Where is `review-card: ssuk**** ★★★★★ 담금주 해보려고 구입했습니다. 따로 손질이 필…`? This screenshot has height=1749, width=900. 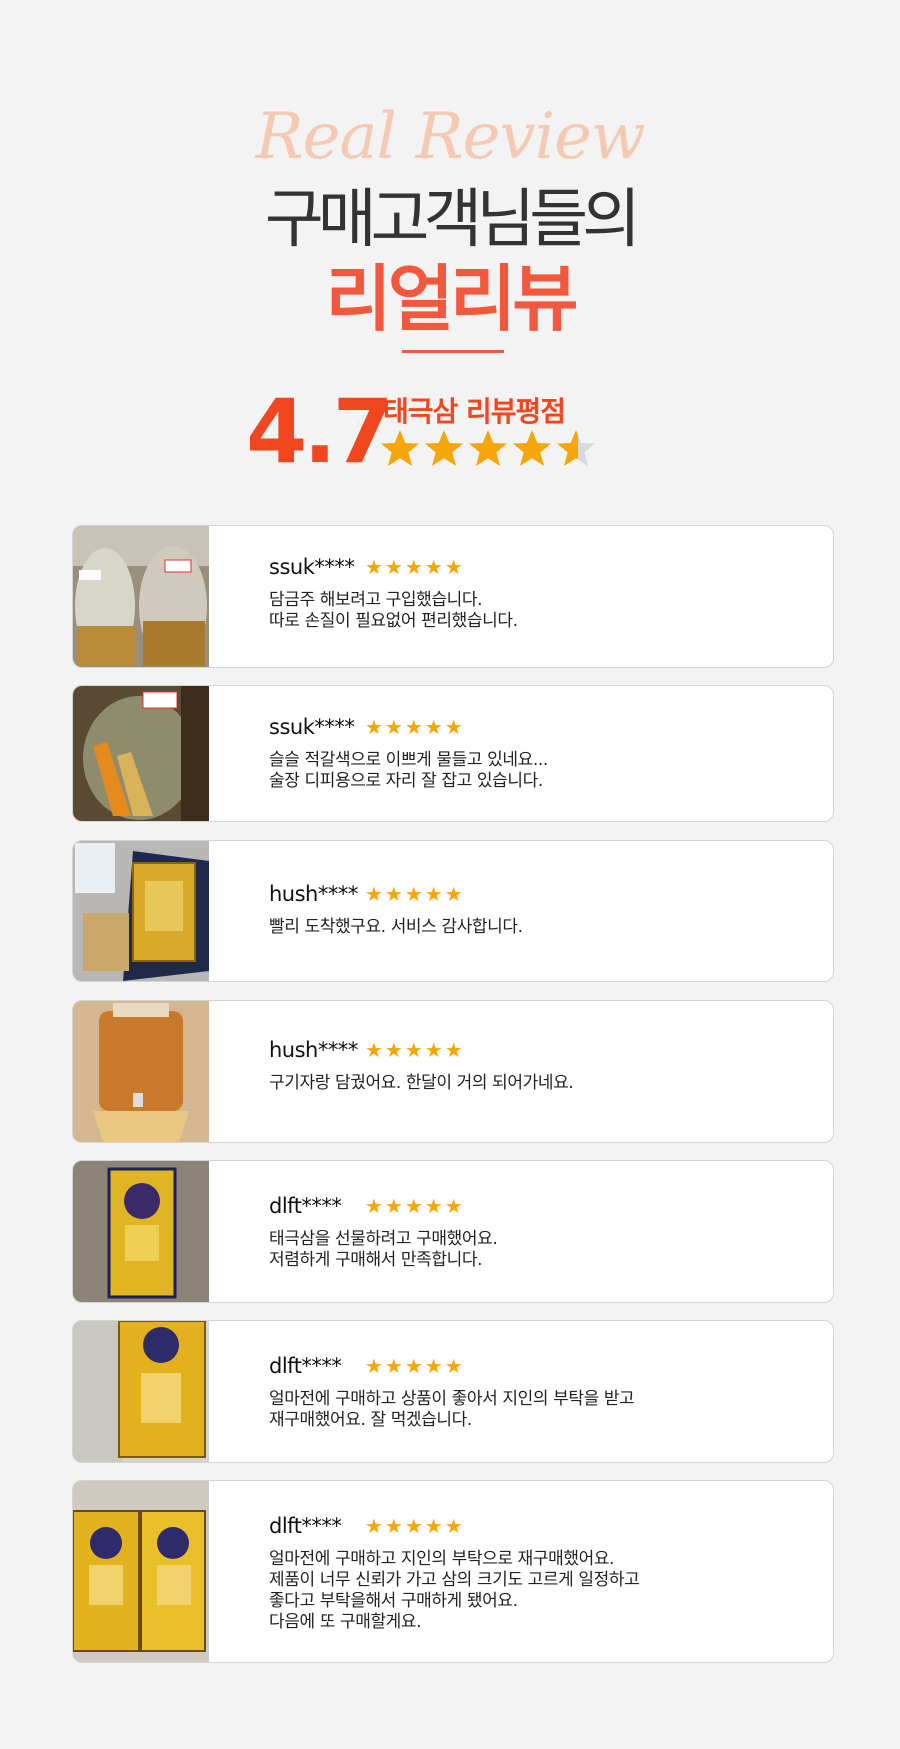 review-card: ssuk**** ★★★★★ 담금주 해보려고 구입했습니다. 따로 손질이 필… is located at coordinates (453, 596).